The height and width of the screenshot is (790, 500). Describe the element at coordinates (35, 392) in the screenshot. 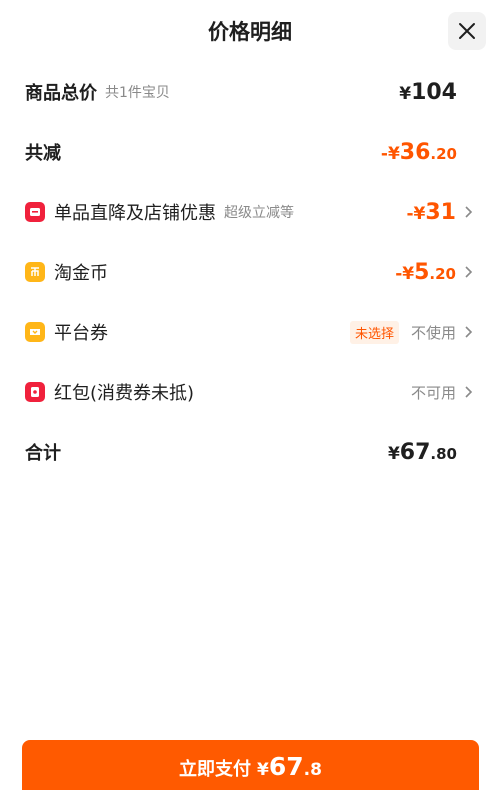

I see `red-packet-icon` at that location.